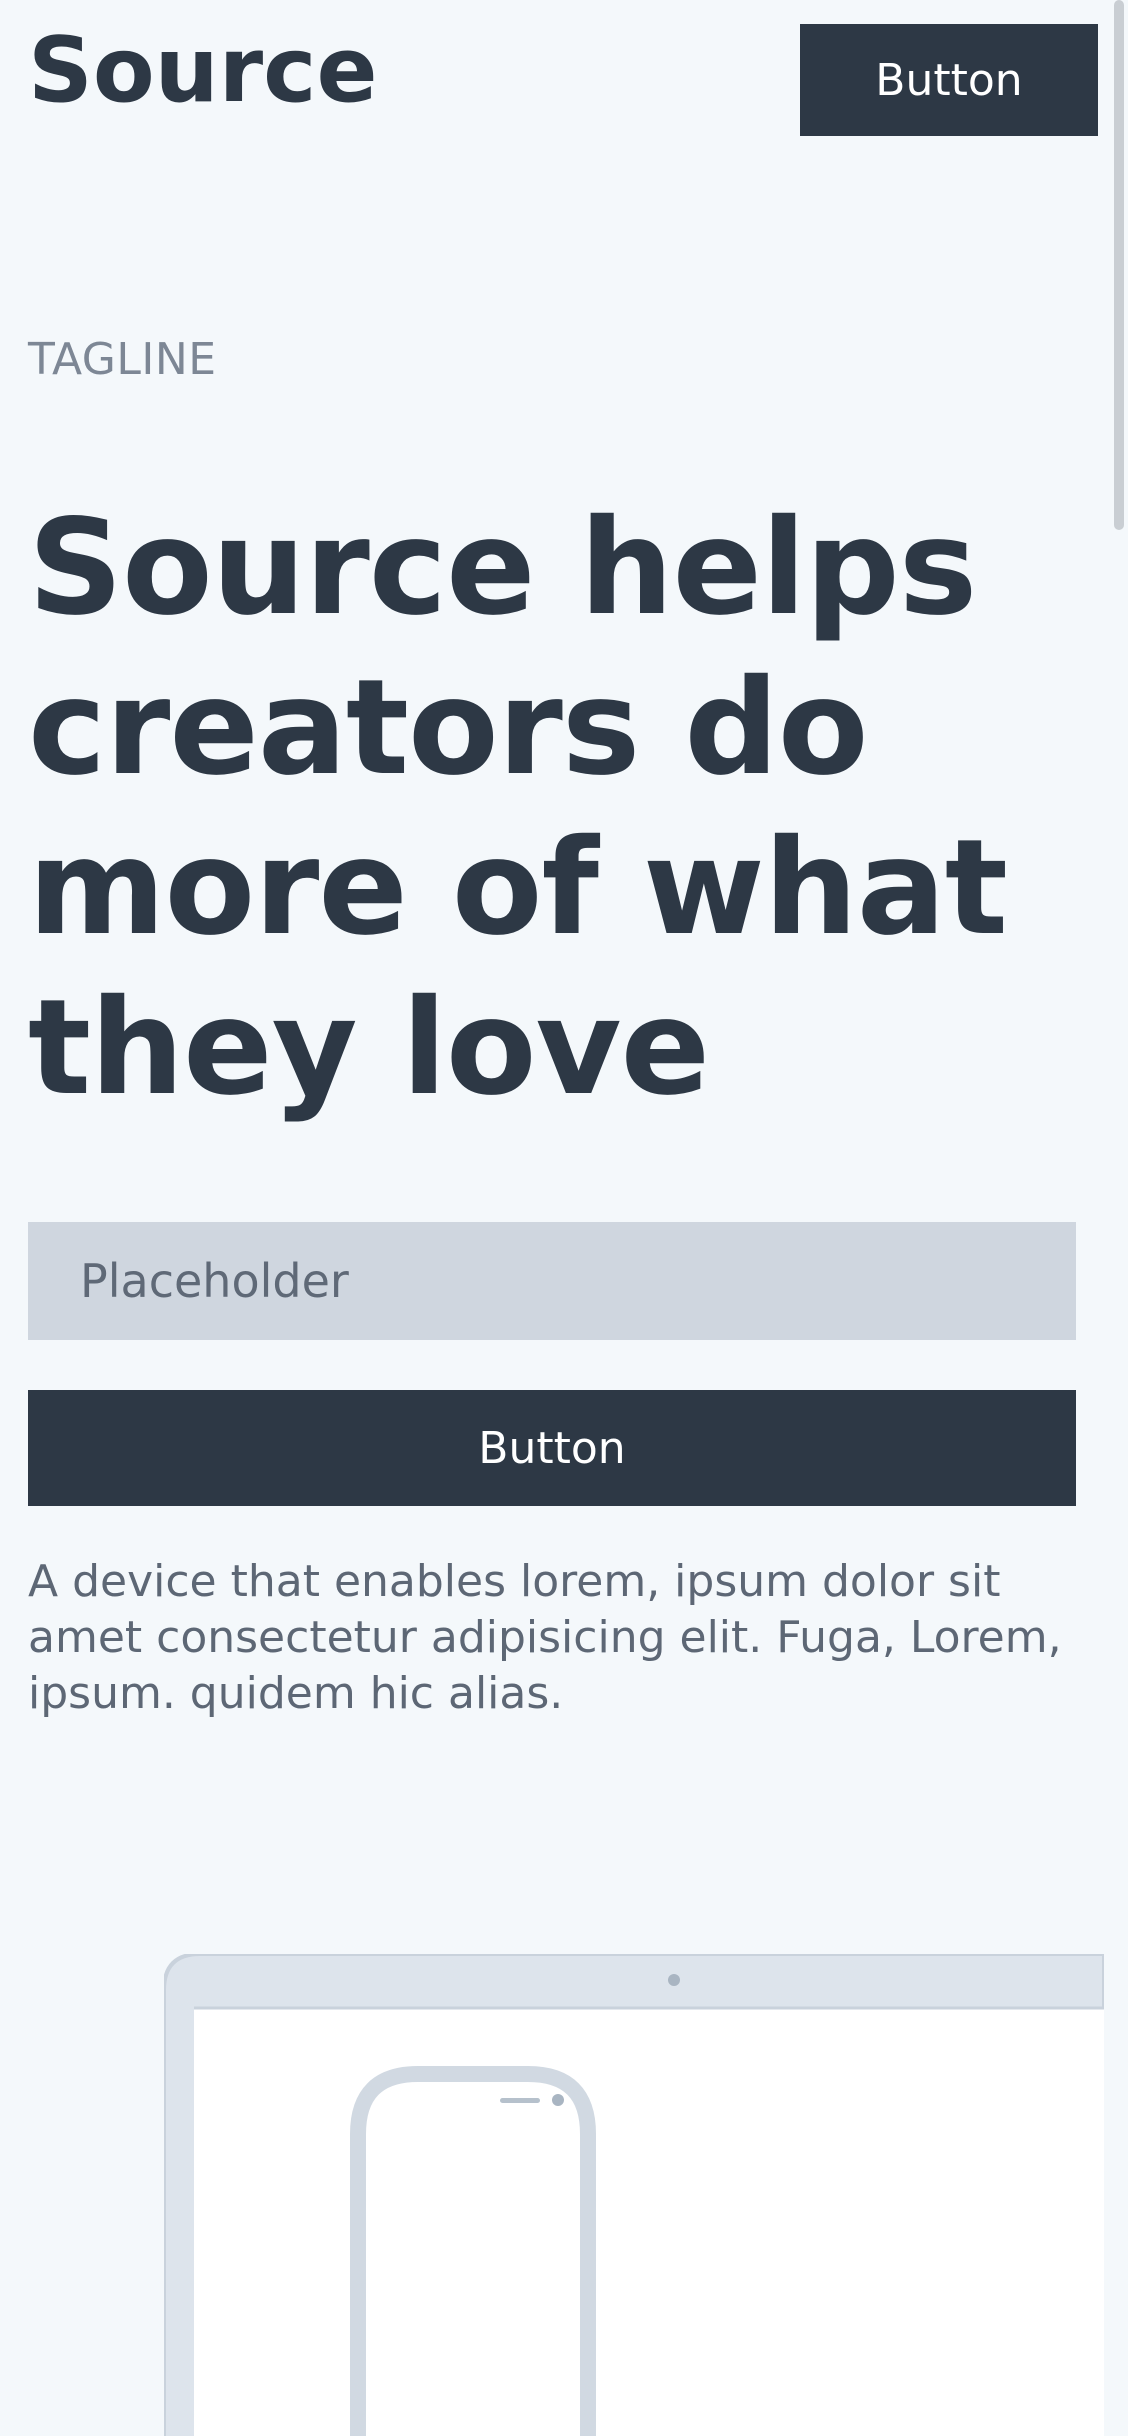  I want to click on brand-logo: Source, so click(203, 71).